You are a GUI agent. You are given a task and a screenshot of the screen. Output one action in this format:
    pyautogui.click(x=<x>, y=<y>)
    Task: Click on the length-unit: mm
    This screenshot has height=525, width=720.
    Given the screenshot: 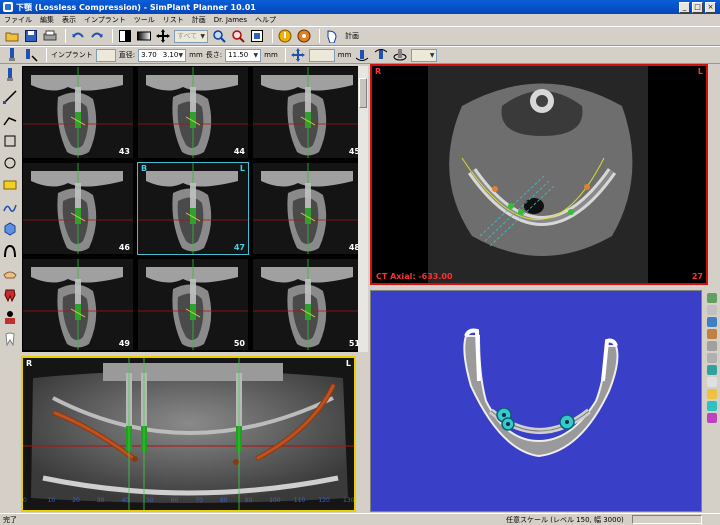 What is the action you would take?
    pyautogui.click(x=271, y=55)
    